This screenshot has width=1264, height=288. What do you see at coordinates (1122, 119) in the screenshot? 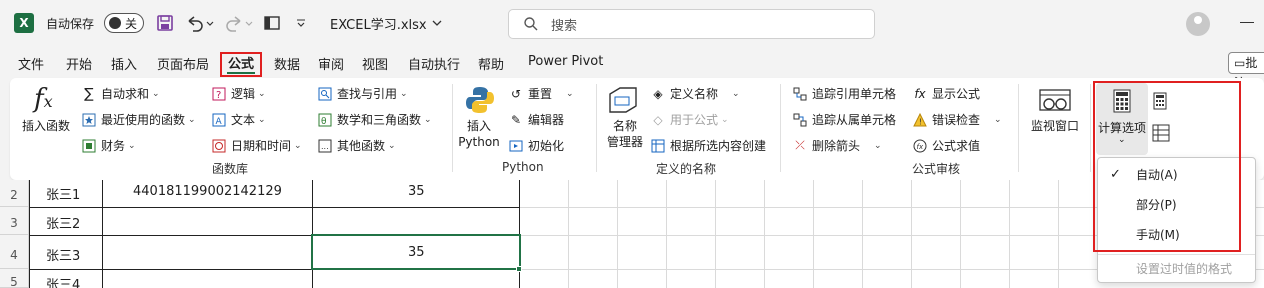
I see `calc-options-button: 计算选项 ⌄` at bounding box center [1122, 119].